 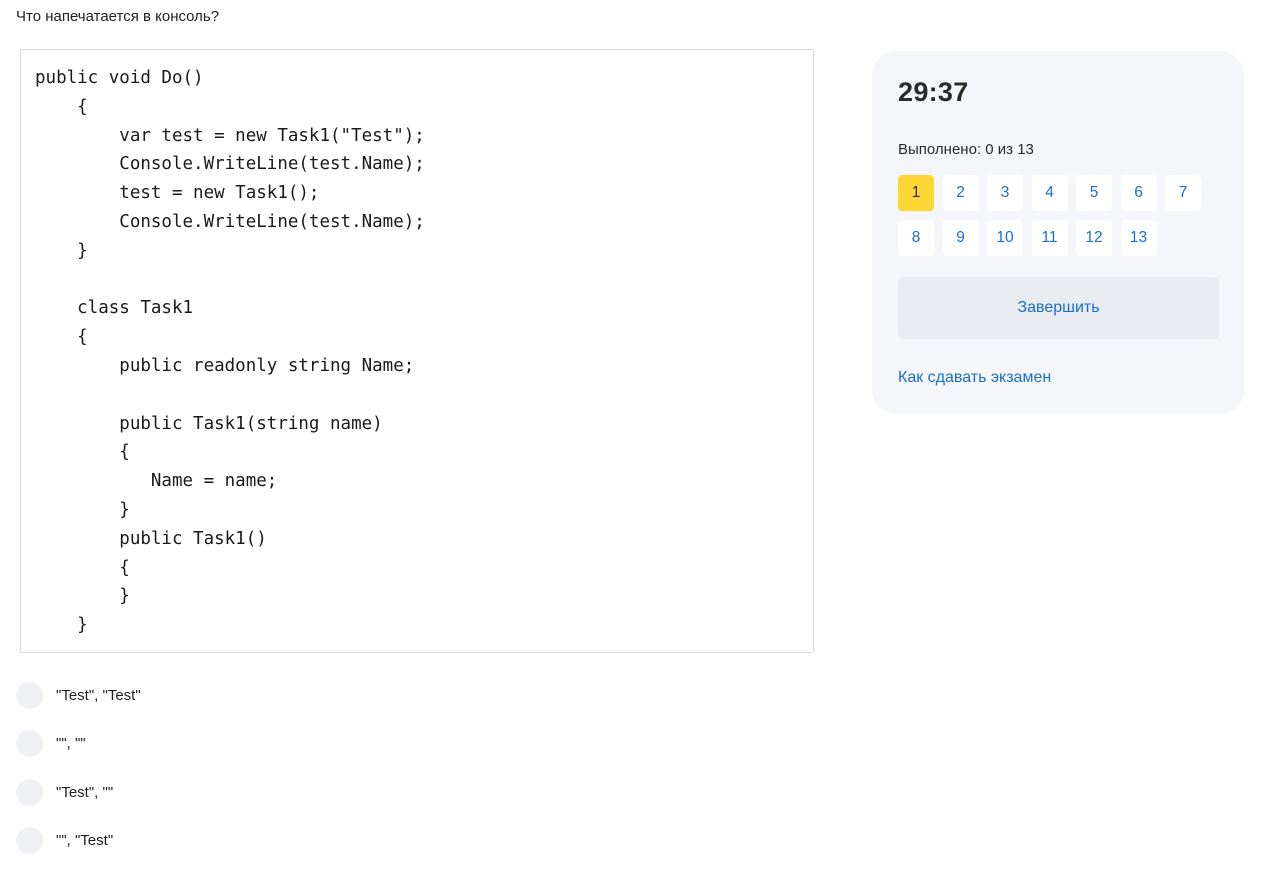 I want to click on question-number-button: 1, so click(x=916, y=193).